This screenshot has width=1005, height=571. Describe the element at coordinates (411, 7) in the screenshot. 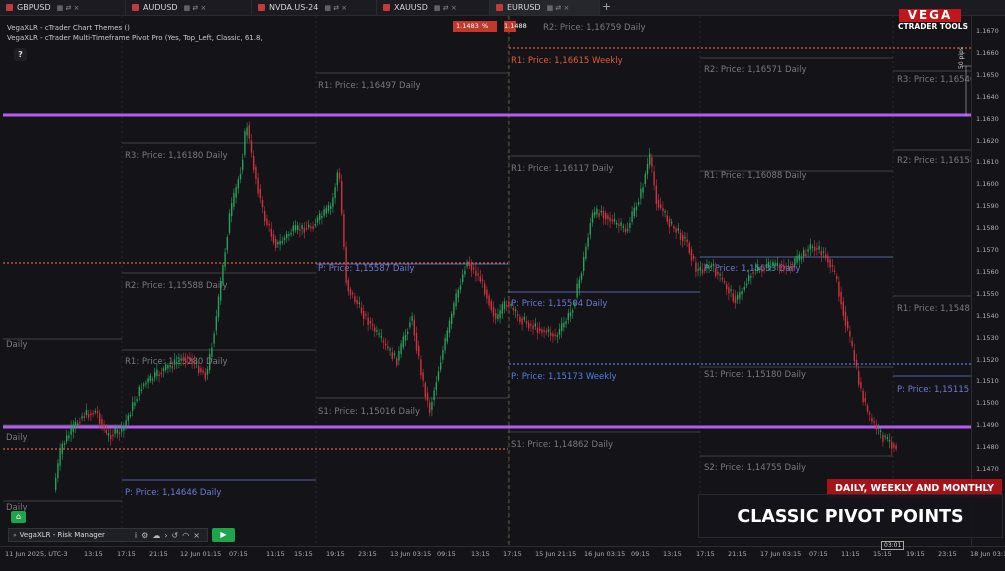

I see `tab-label: XAUUSD` at that location.